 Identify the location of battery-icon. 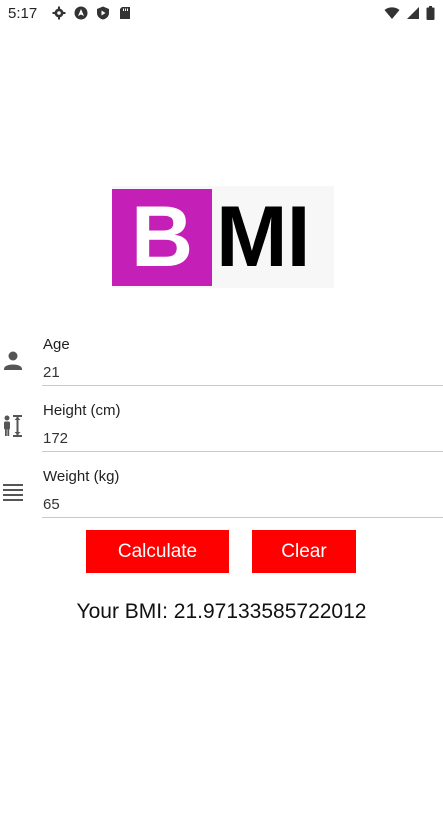
(430, 13).